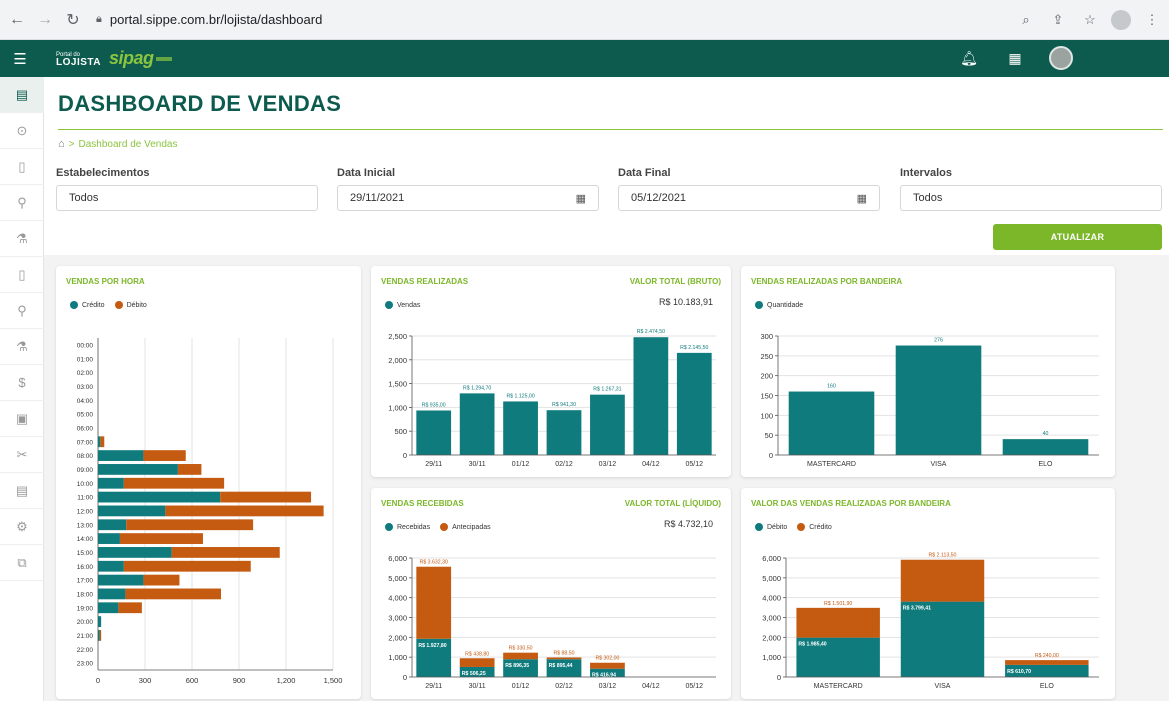 The width and height of the screenshot is (1169, 701). I want to click on more-menu-icon: ⋮, so click(1152, 20).